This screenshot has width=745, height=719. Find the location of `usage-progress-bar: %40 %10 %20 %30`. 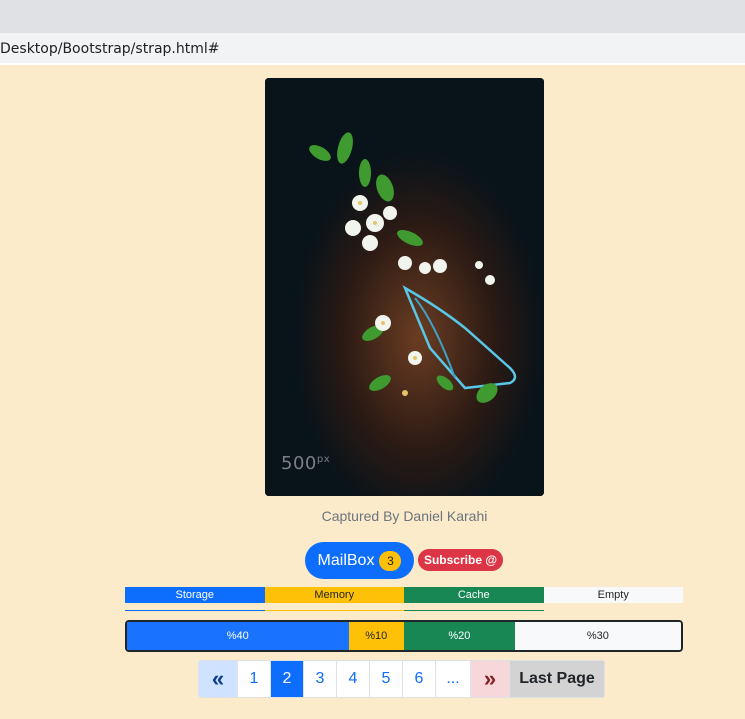

usage-progress-bar: %40 %10 %20 %30 is located at coordinates (404, 636).